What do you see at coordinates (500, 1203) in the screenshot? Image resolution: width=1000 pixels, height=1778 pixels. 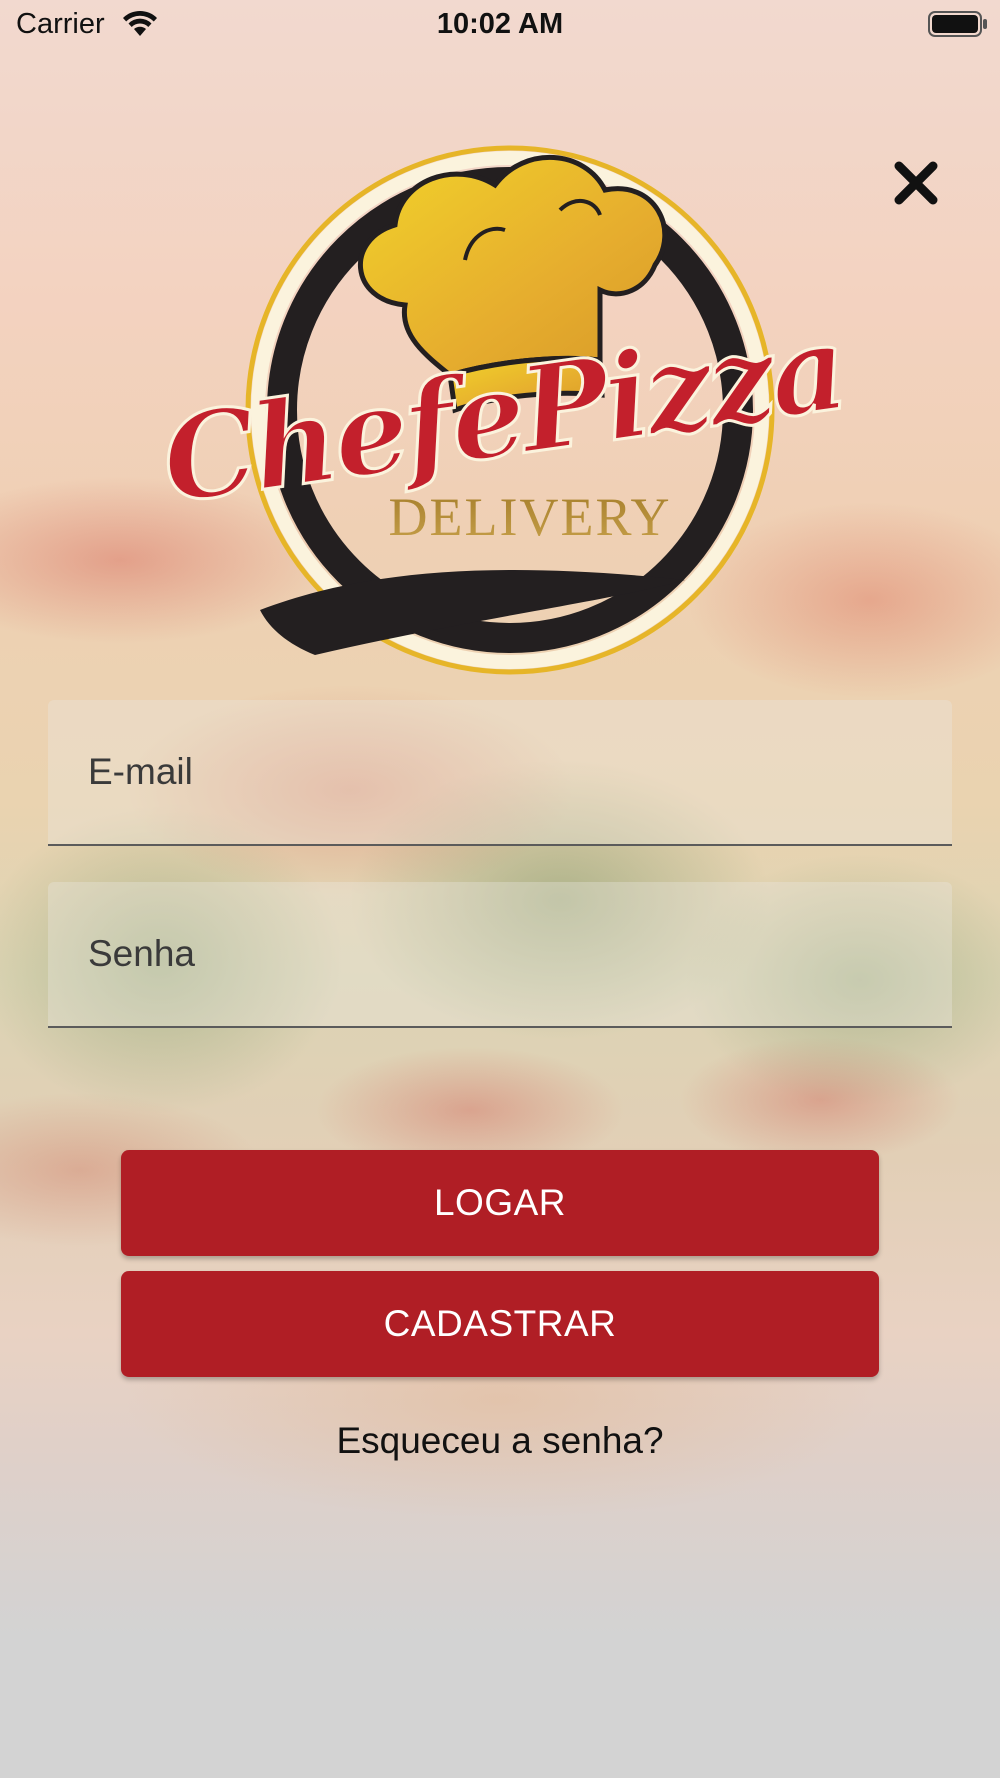 I see `login-button: LOGAR` at bounding box center [500, 1203].